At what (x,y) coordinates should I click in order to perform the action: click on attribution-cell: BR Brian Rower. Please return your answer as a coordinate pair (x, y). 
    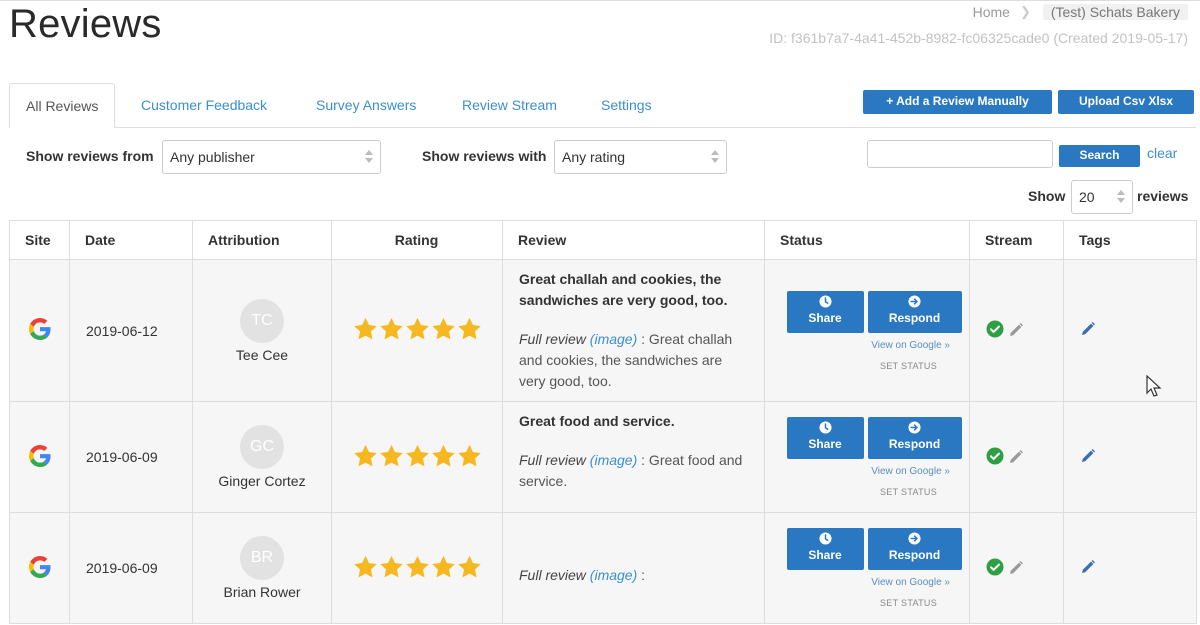
    Looking at the image, I should click on (262, 568).